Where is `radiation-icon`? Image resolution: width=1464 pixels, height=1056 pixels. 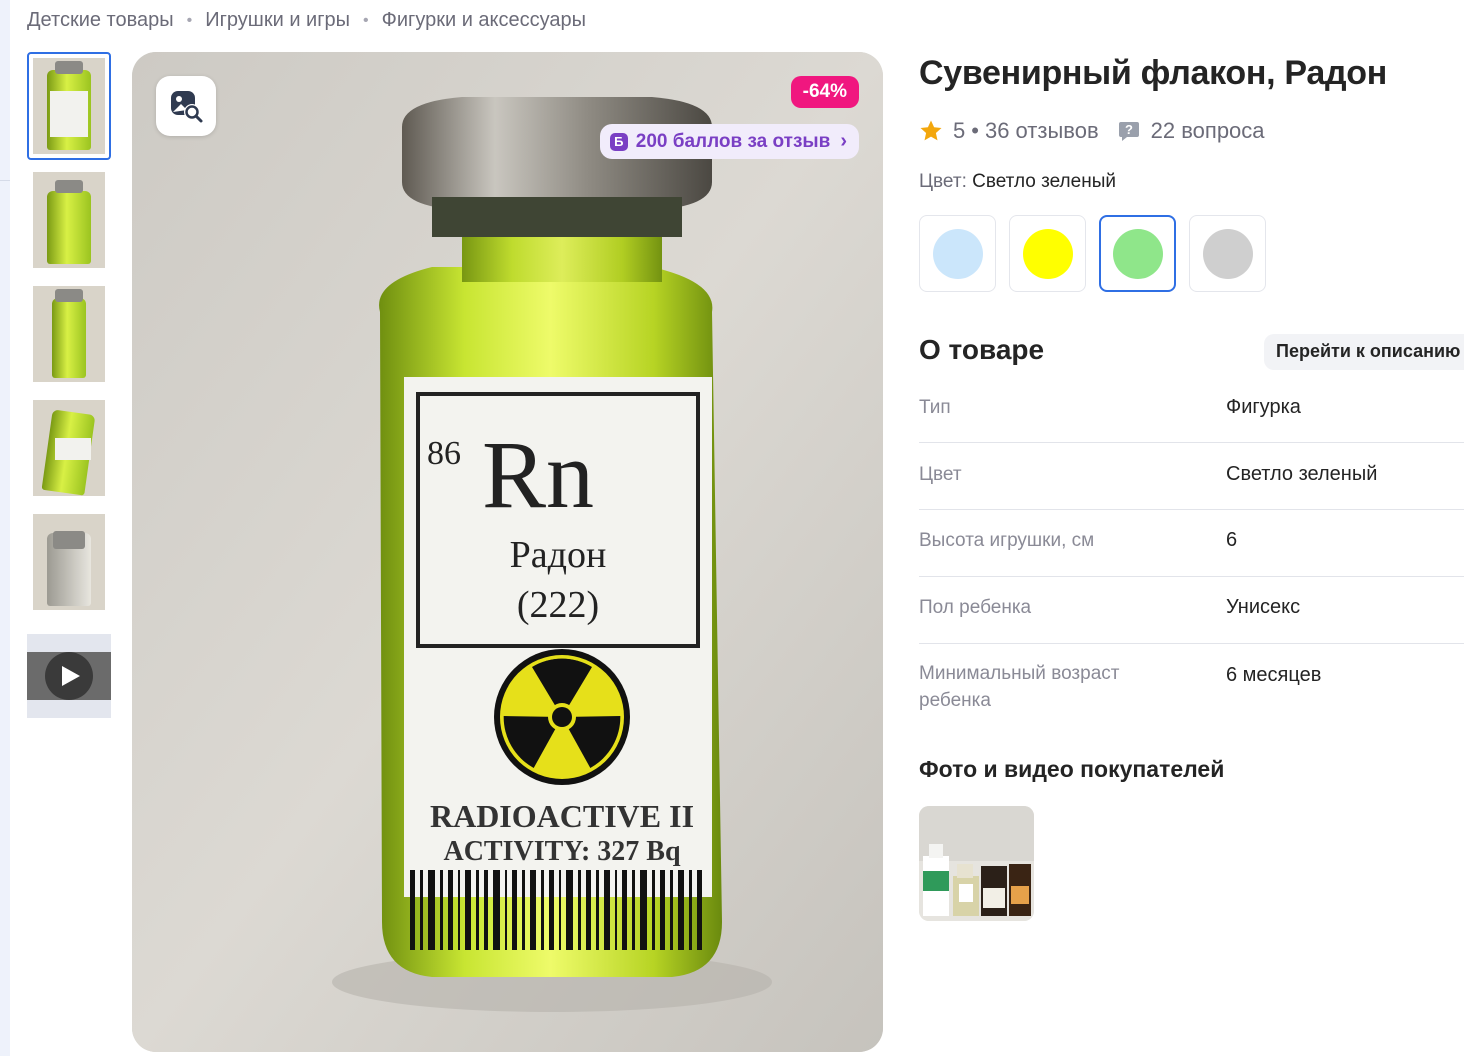
radiation-icon is located at coordinates (562, 717).